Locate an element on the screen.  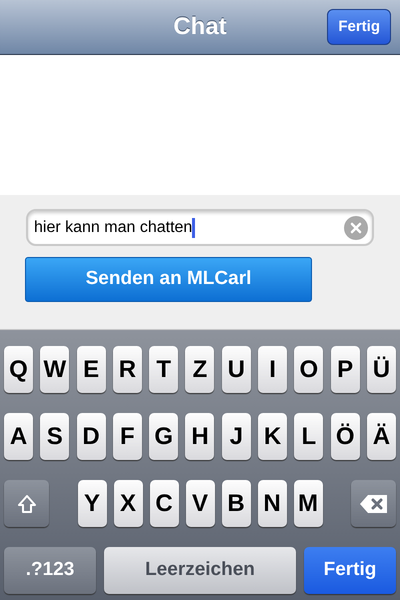
letter-key: Ö is located at coordinates (345, 436).